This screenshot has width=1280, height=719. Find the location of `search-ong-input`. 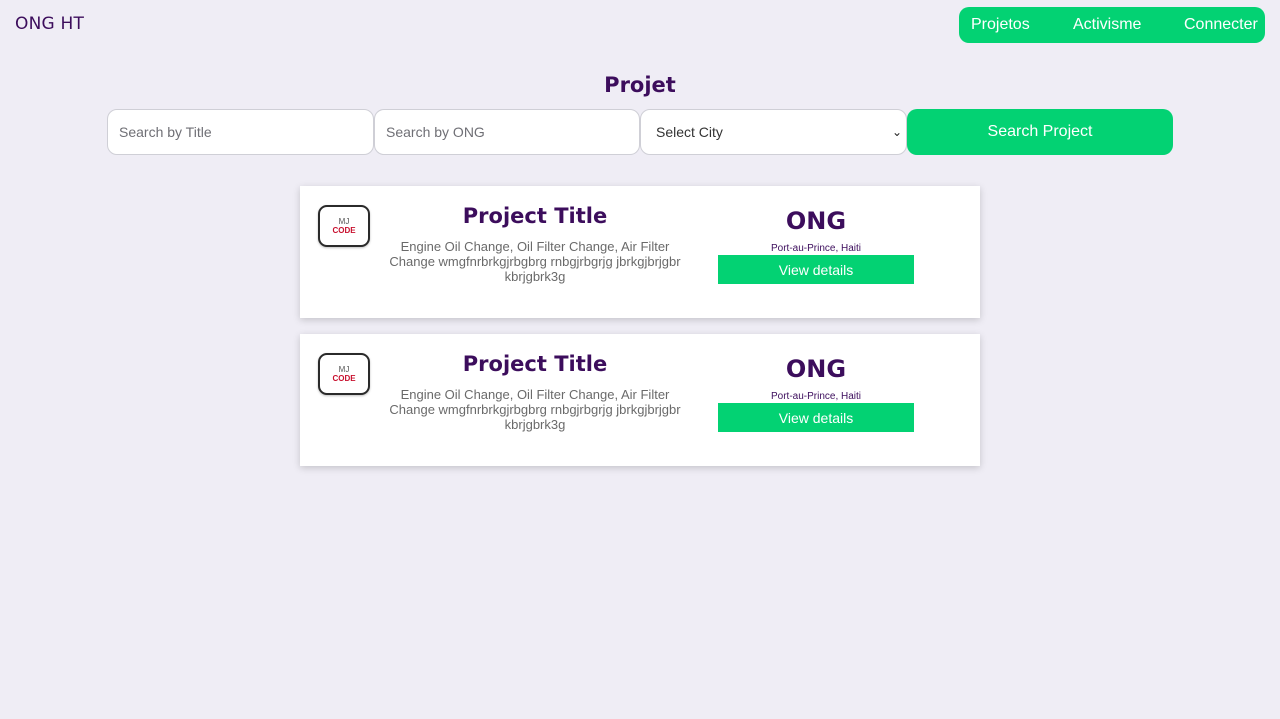

search-ong-input is located at coordinates (507, 132).